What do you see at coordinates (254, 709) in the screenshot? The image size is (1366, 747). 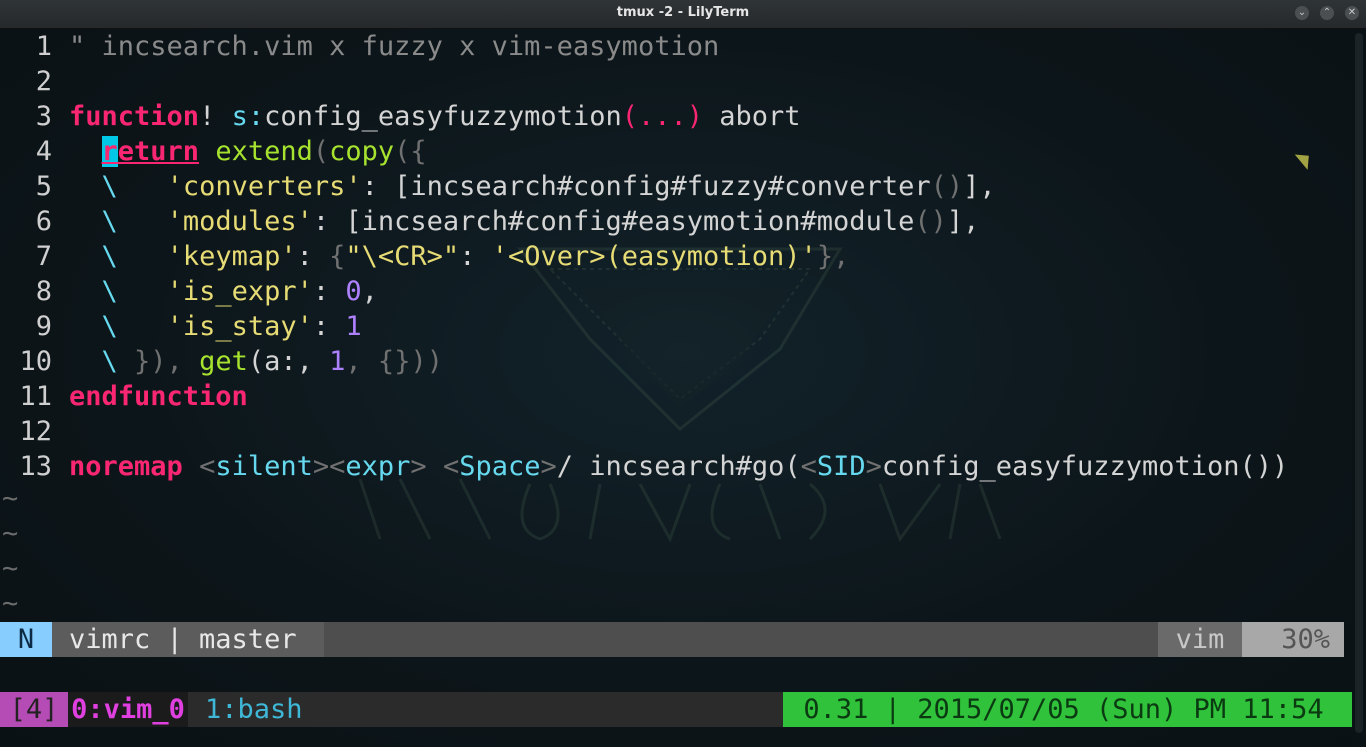 I see `tmux-window-1: 1:bash` at bounding box center [254, 709].